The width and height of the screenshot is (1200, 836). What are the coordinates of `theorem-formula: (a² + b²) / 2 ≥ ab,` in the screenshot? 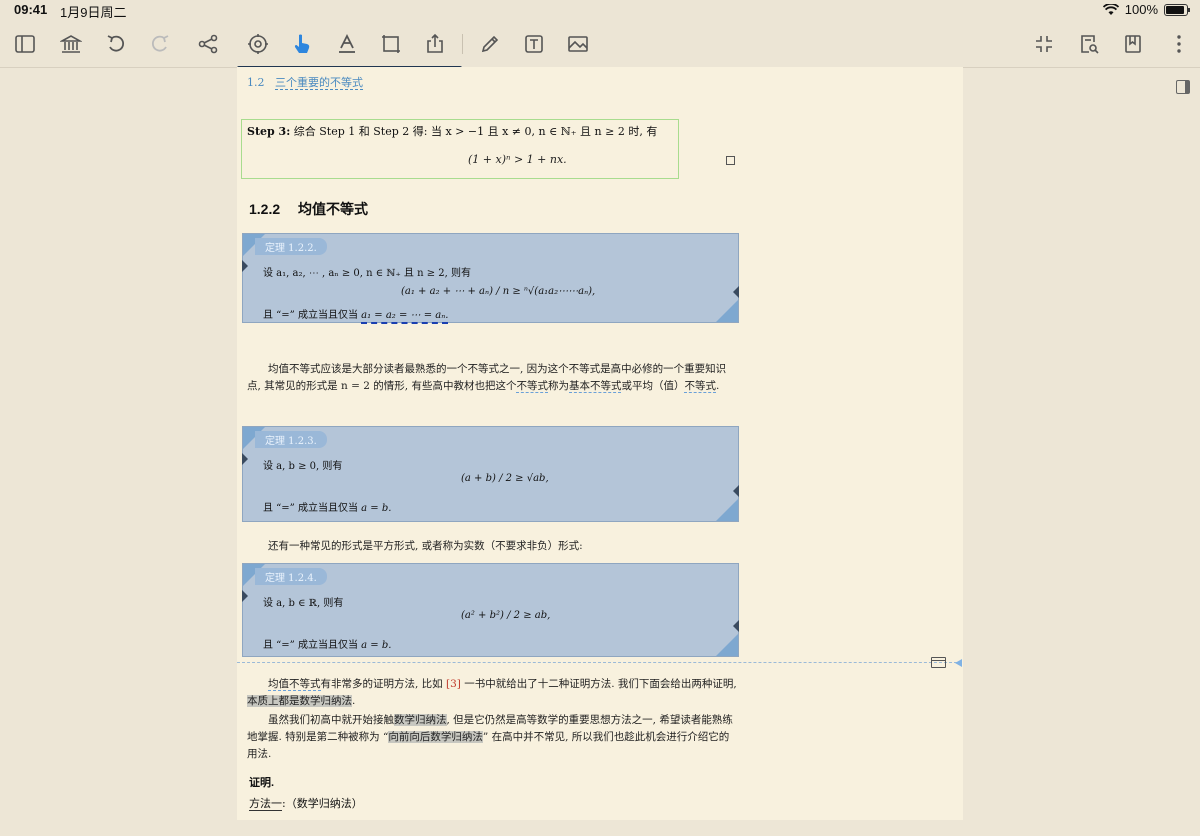 It's located at (506, 615).